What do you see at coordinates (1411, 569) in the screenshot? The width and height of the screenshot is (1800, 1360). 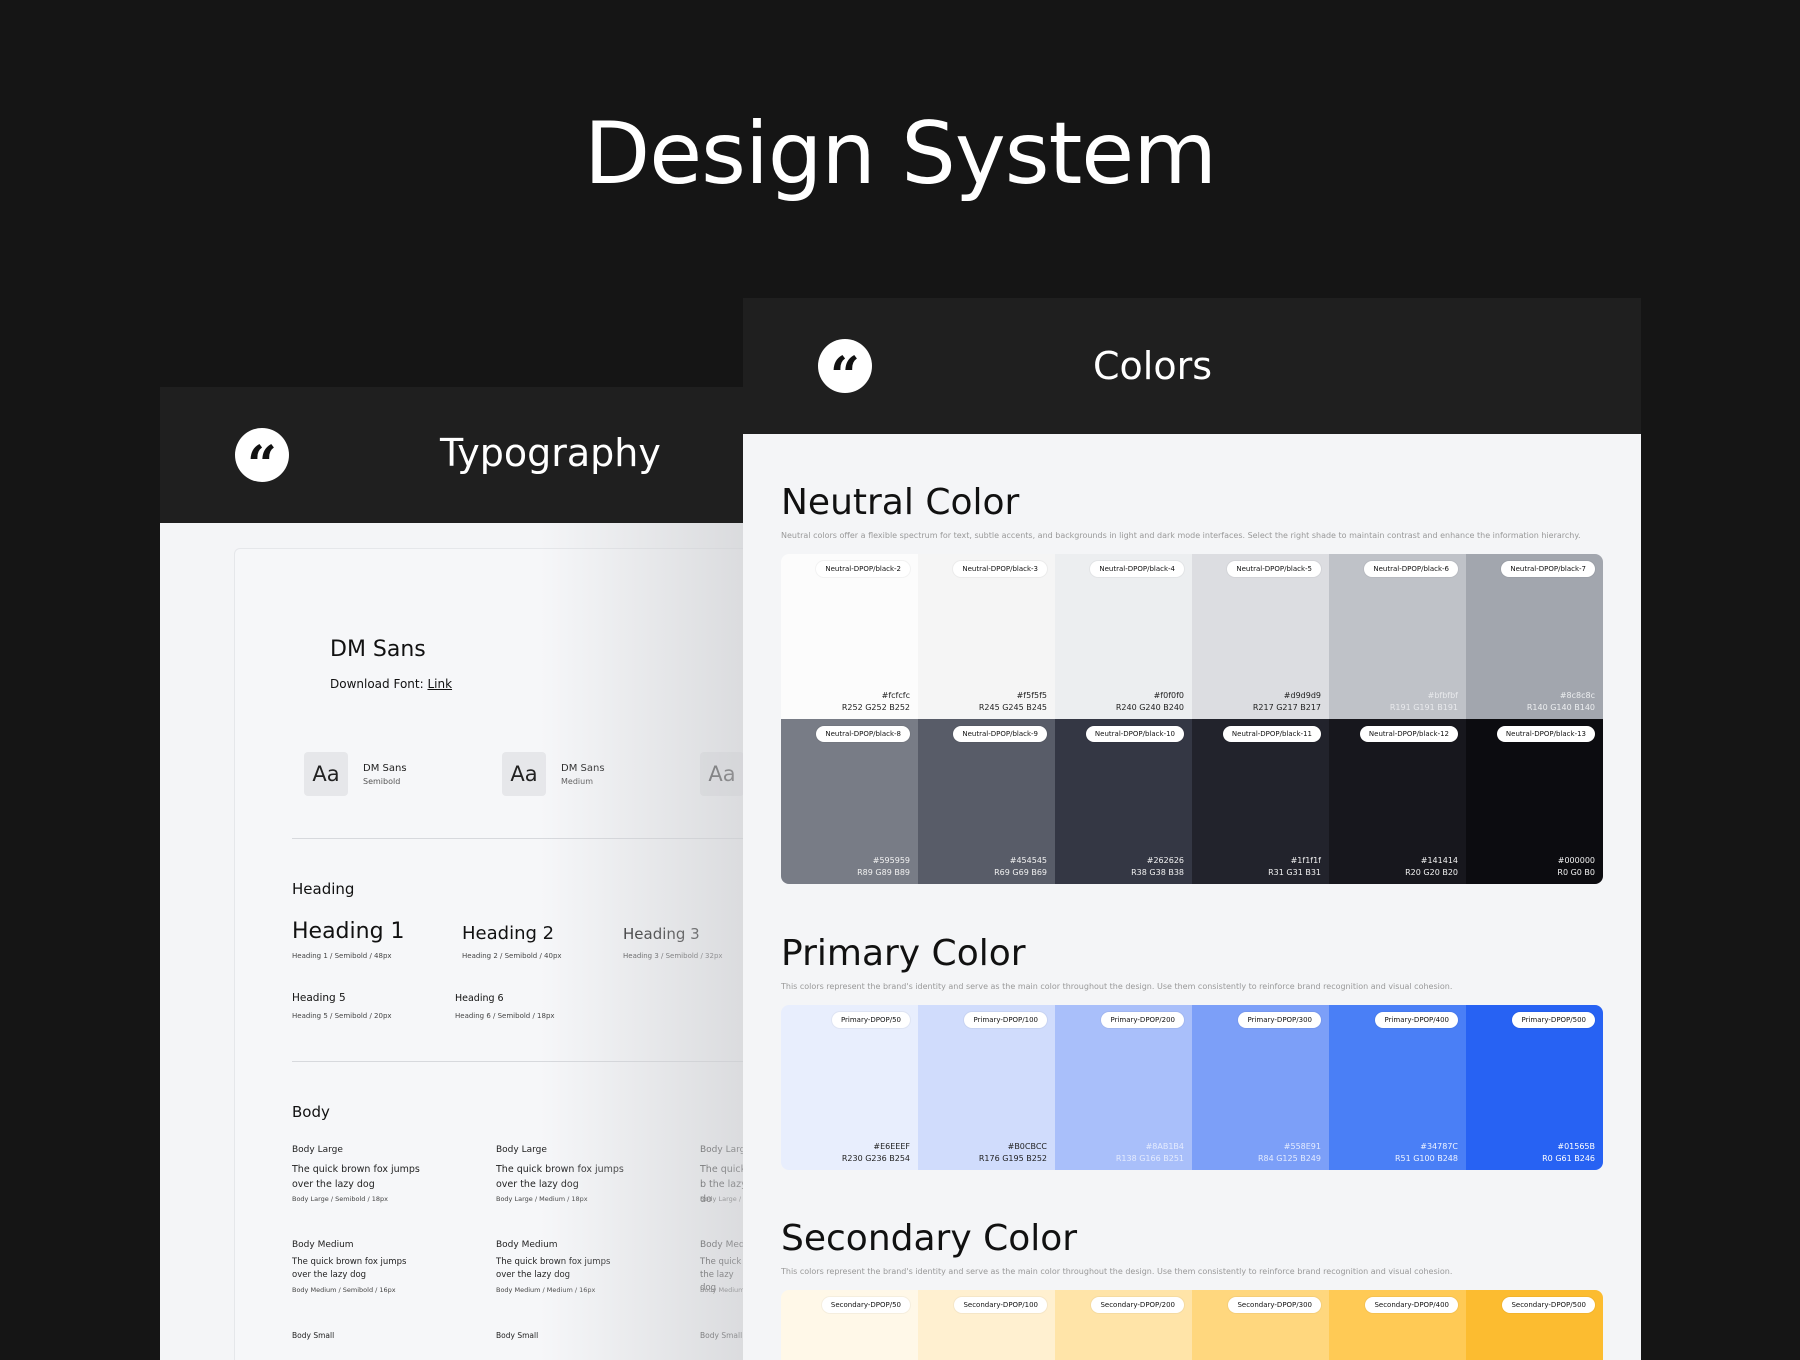 I see `swatch-name-pill: Neutral-DPOP/black-6` at bounding box center [1411, 569].